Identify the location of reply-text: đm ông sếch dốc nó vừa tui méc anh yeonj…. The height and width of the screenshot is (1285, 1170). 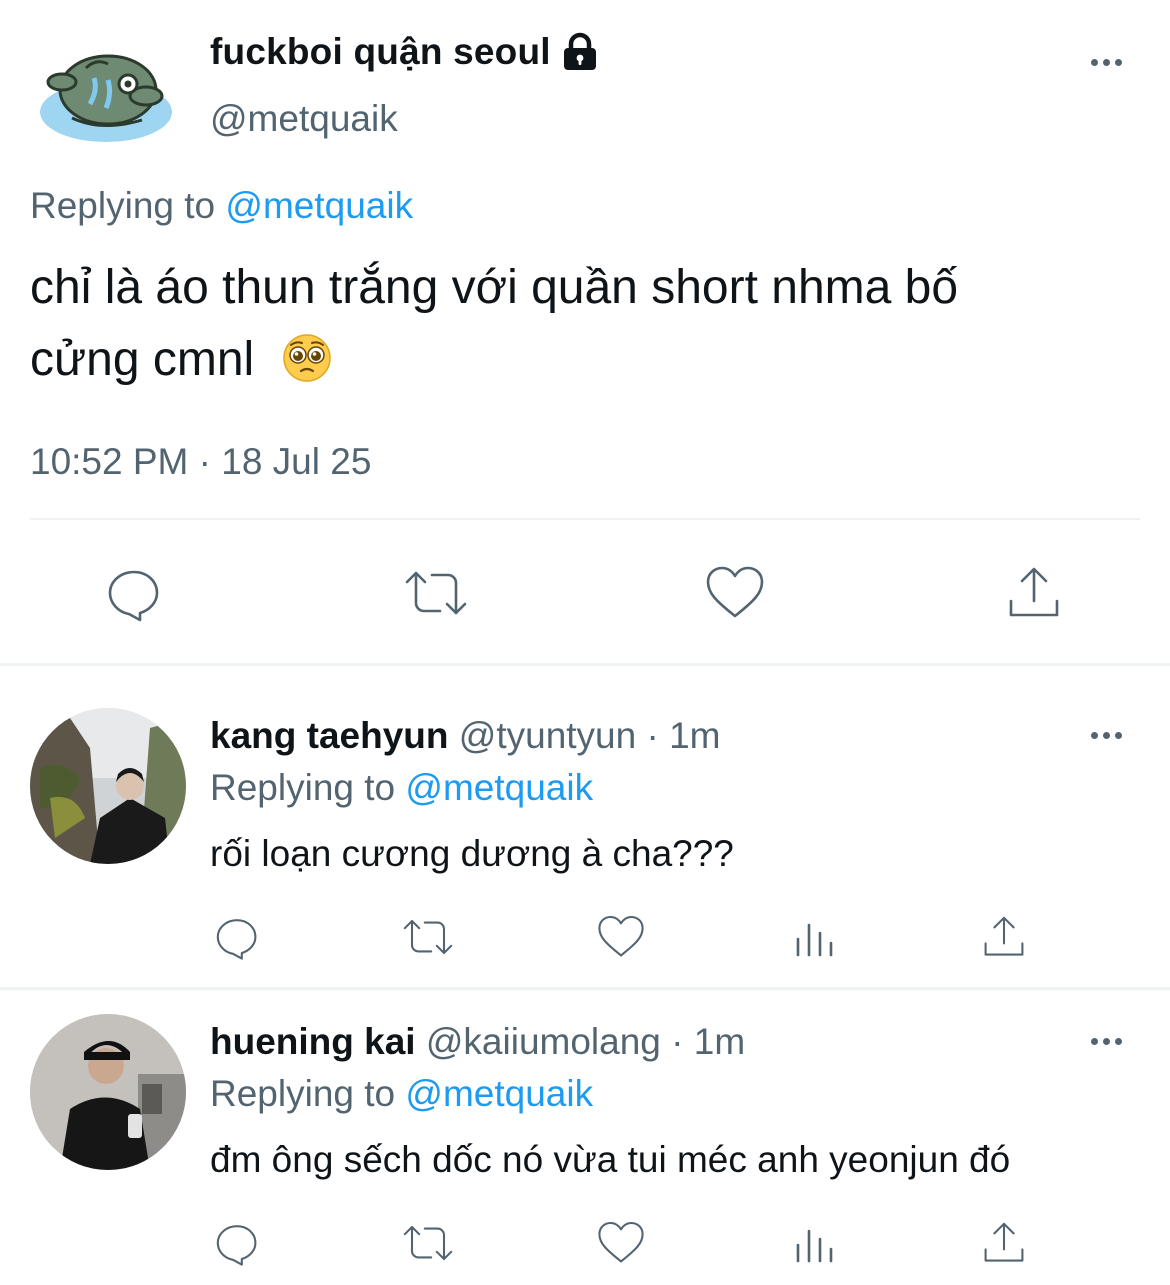
(610, 1159).